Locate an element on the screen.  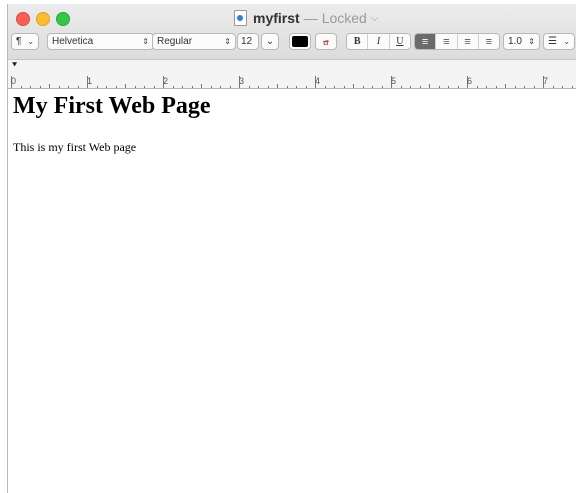
paragraph-icon: ¶ is located at coordinates (19, 41).